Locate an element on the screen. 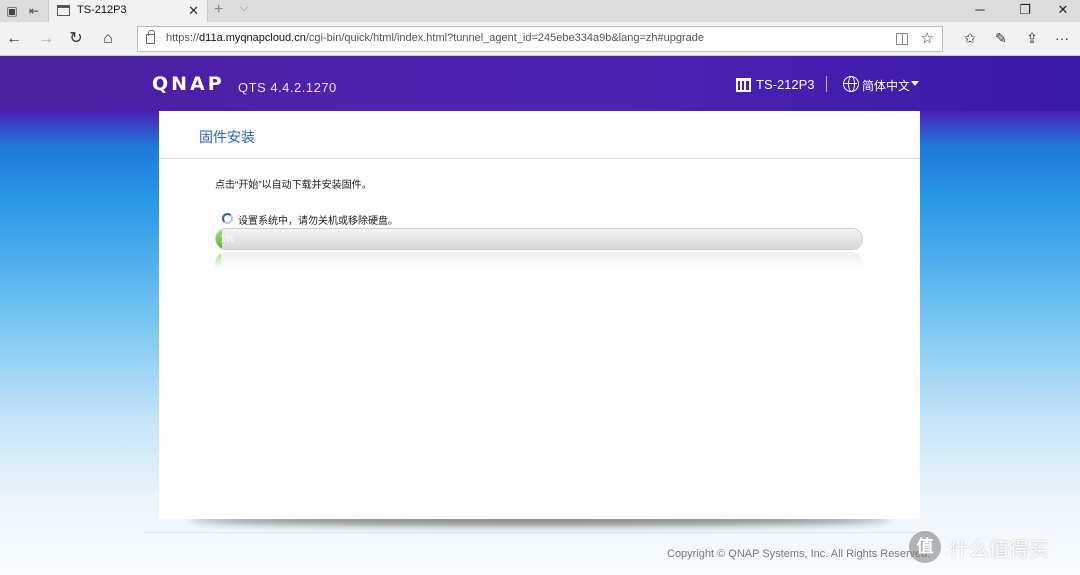  lock-icon is located at coordinates (150, 37).